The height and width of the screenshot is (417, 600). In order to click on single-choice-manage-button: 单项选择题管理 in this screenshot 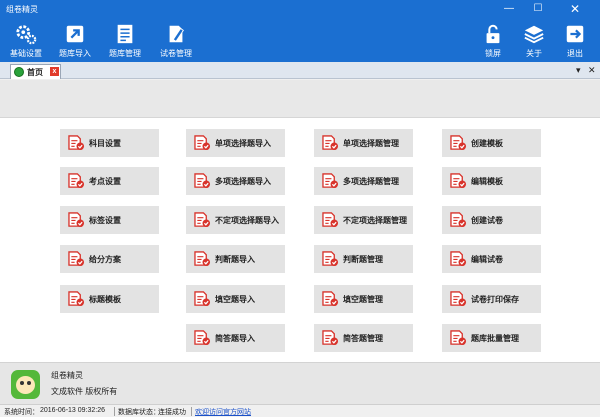, I will do `click(363, 143)`.